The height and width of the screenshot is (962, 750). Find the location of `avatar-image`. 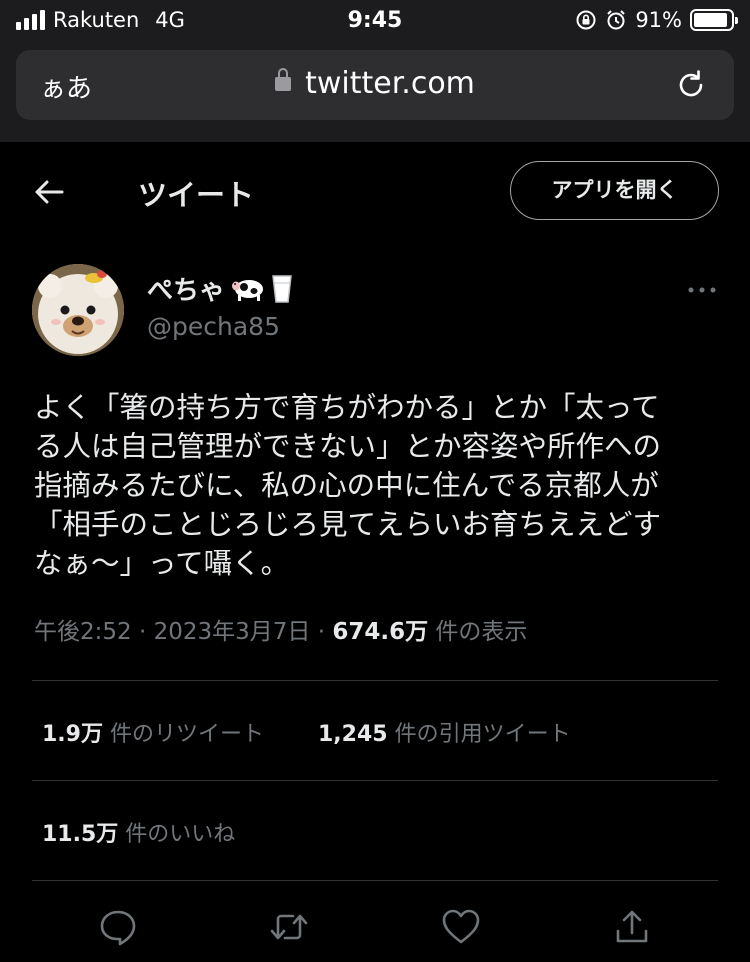

avatar-image is located at coordinates (78, 310).